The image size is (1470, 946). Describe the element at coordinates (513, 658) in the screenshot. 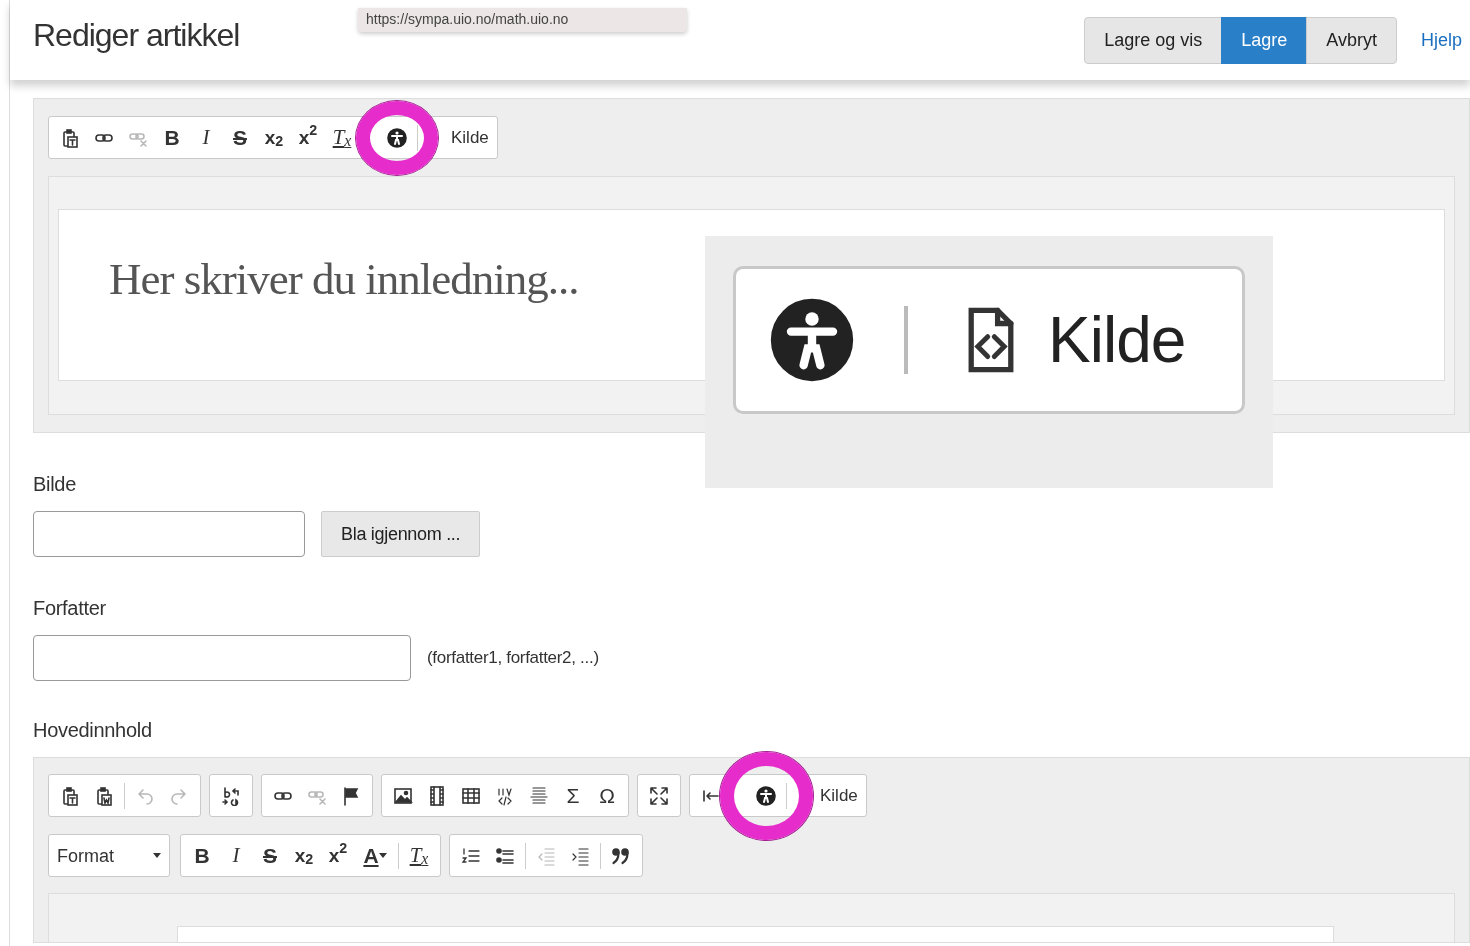

I see `field-hint: (forfatter1, forfatter2, ...)` at that location.